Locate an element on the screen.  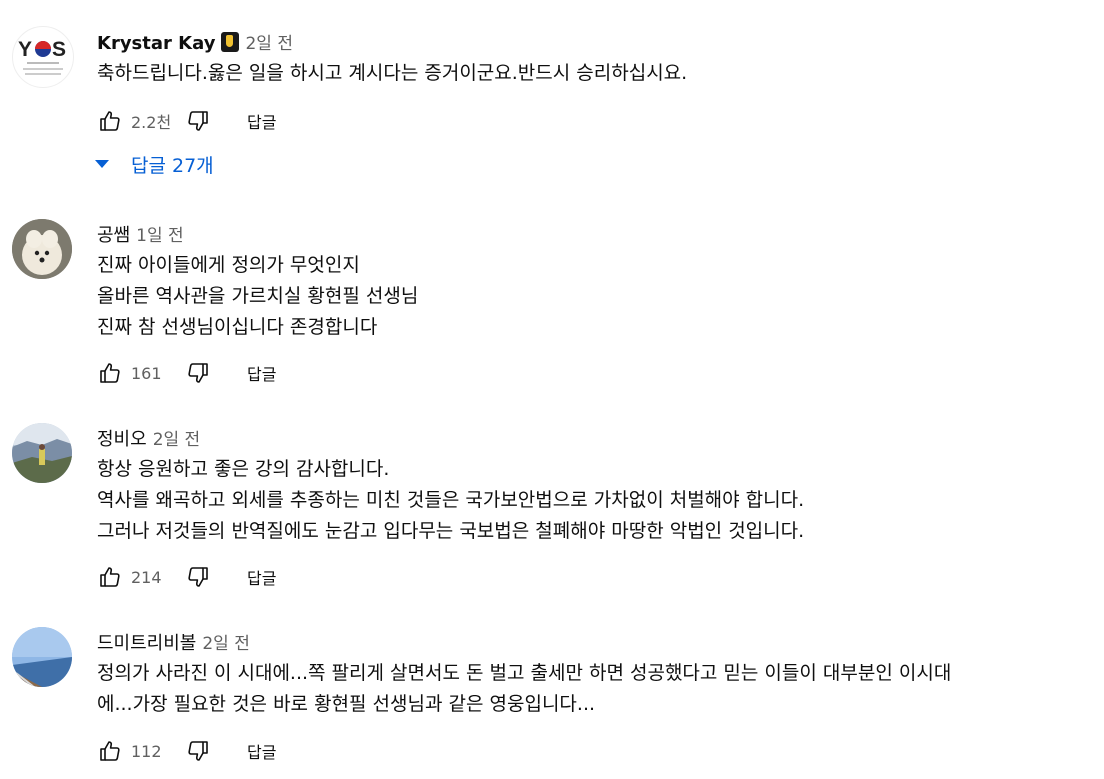
like-count: 112 is located at coordinates (146, 751).